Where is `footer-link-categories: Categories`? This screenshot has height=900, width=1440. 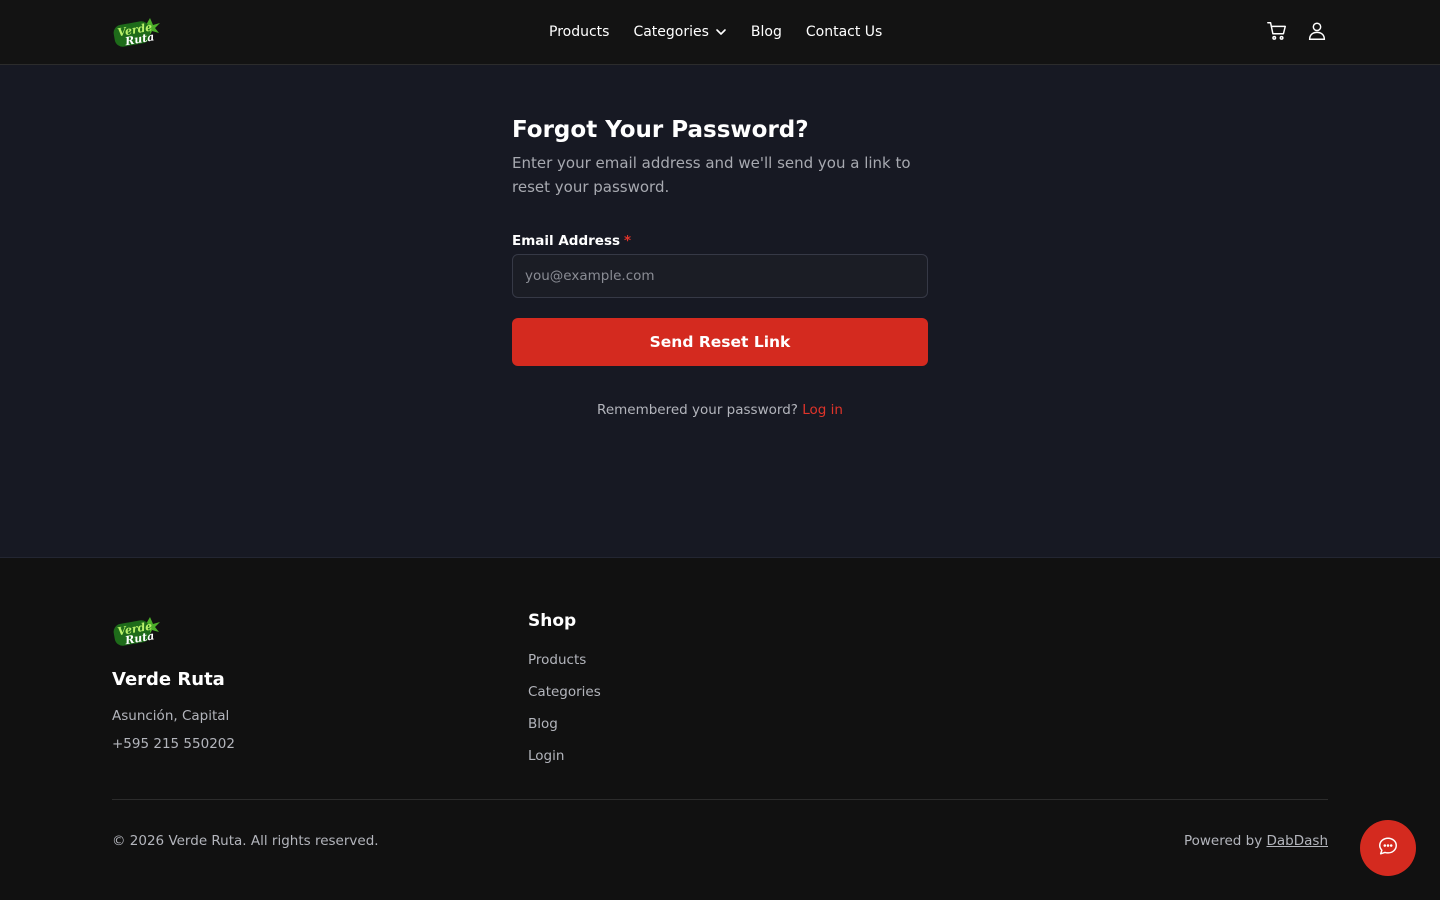 footer-link-categories: Categories is located at coordinates (564, 692).